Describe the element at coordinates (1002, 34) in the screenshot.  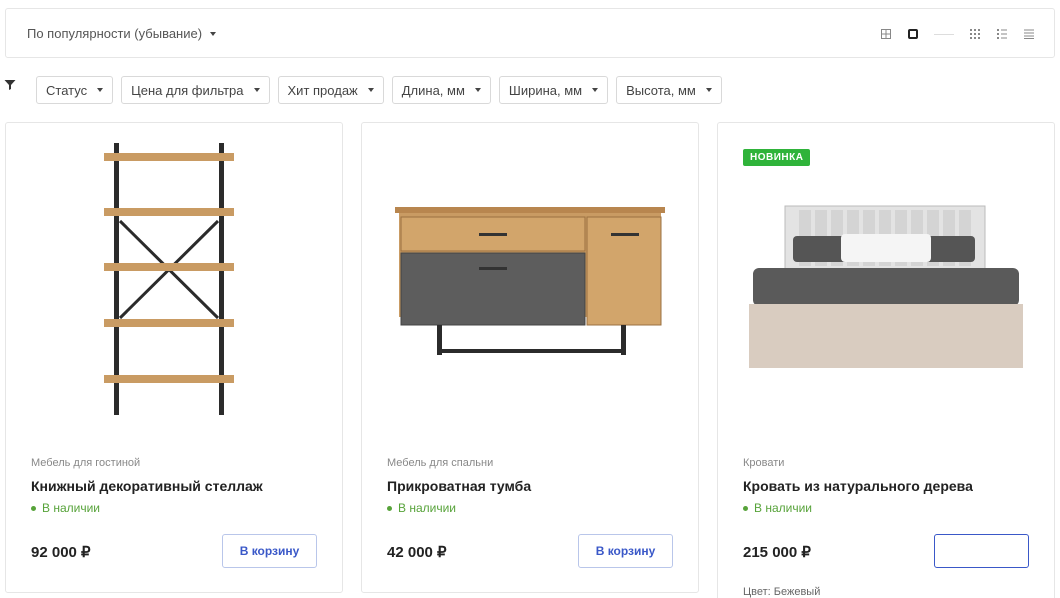
I see `list-icon` at that location.